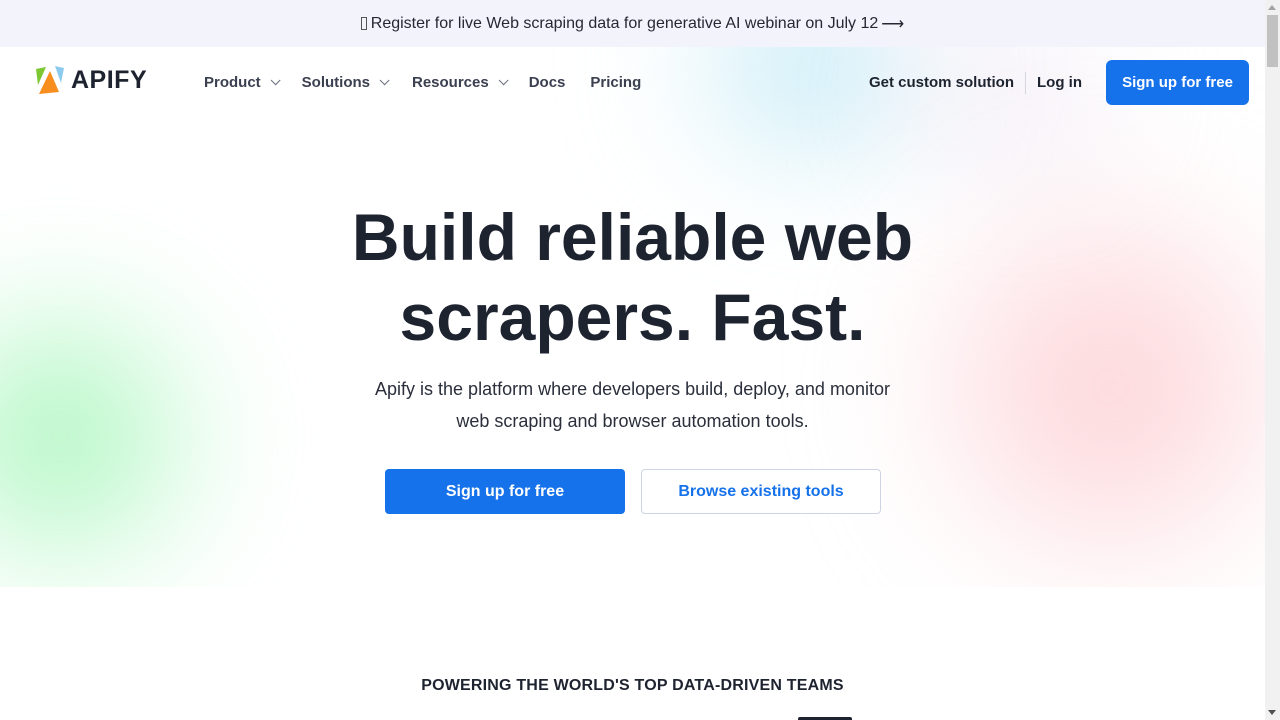 The image size is (1280, 720). I want to click on arrow-right-icon: ⟶, so click(893, 24).